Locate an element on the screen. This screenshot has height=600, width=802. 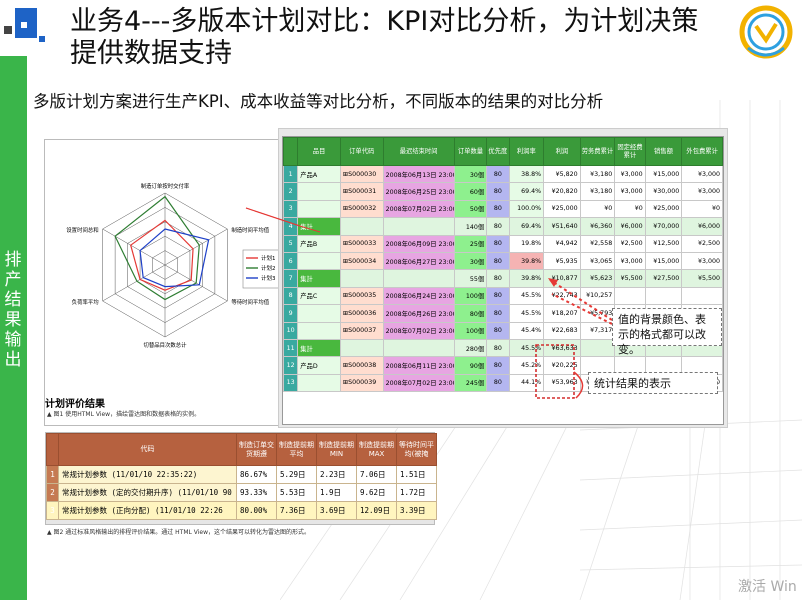
row-number: 4 is located at coordinates (290, 226).